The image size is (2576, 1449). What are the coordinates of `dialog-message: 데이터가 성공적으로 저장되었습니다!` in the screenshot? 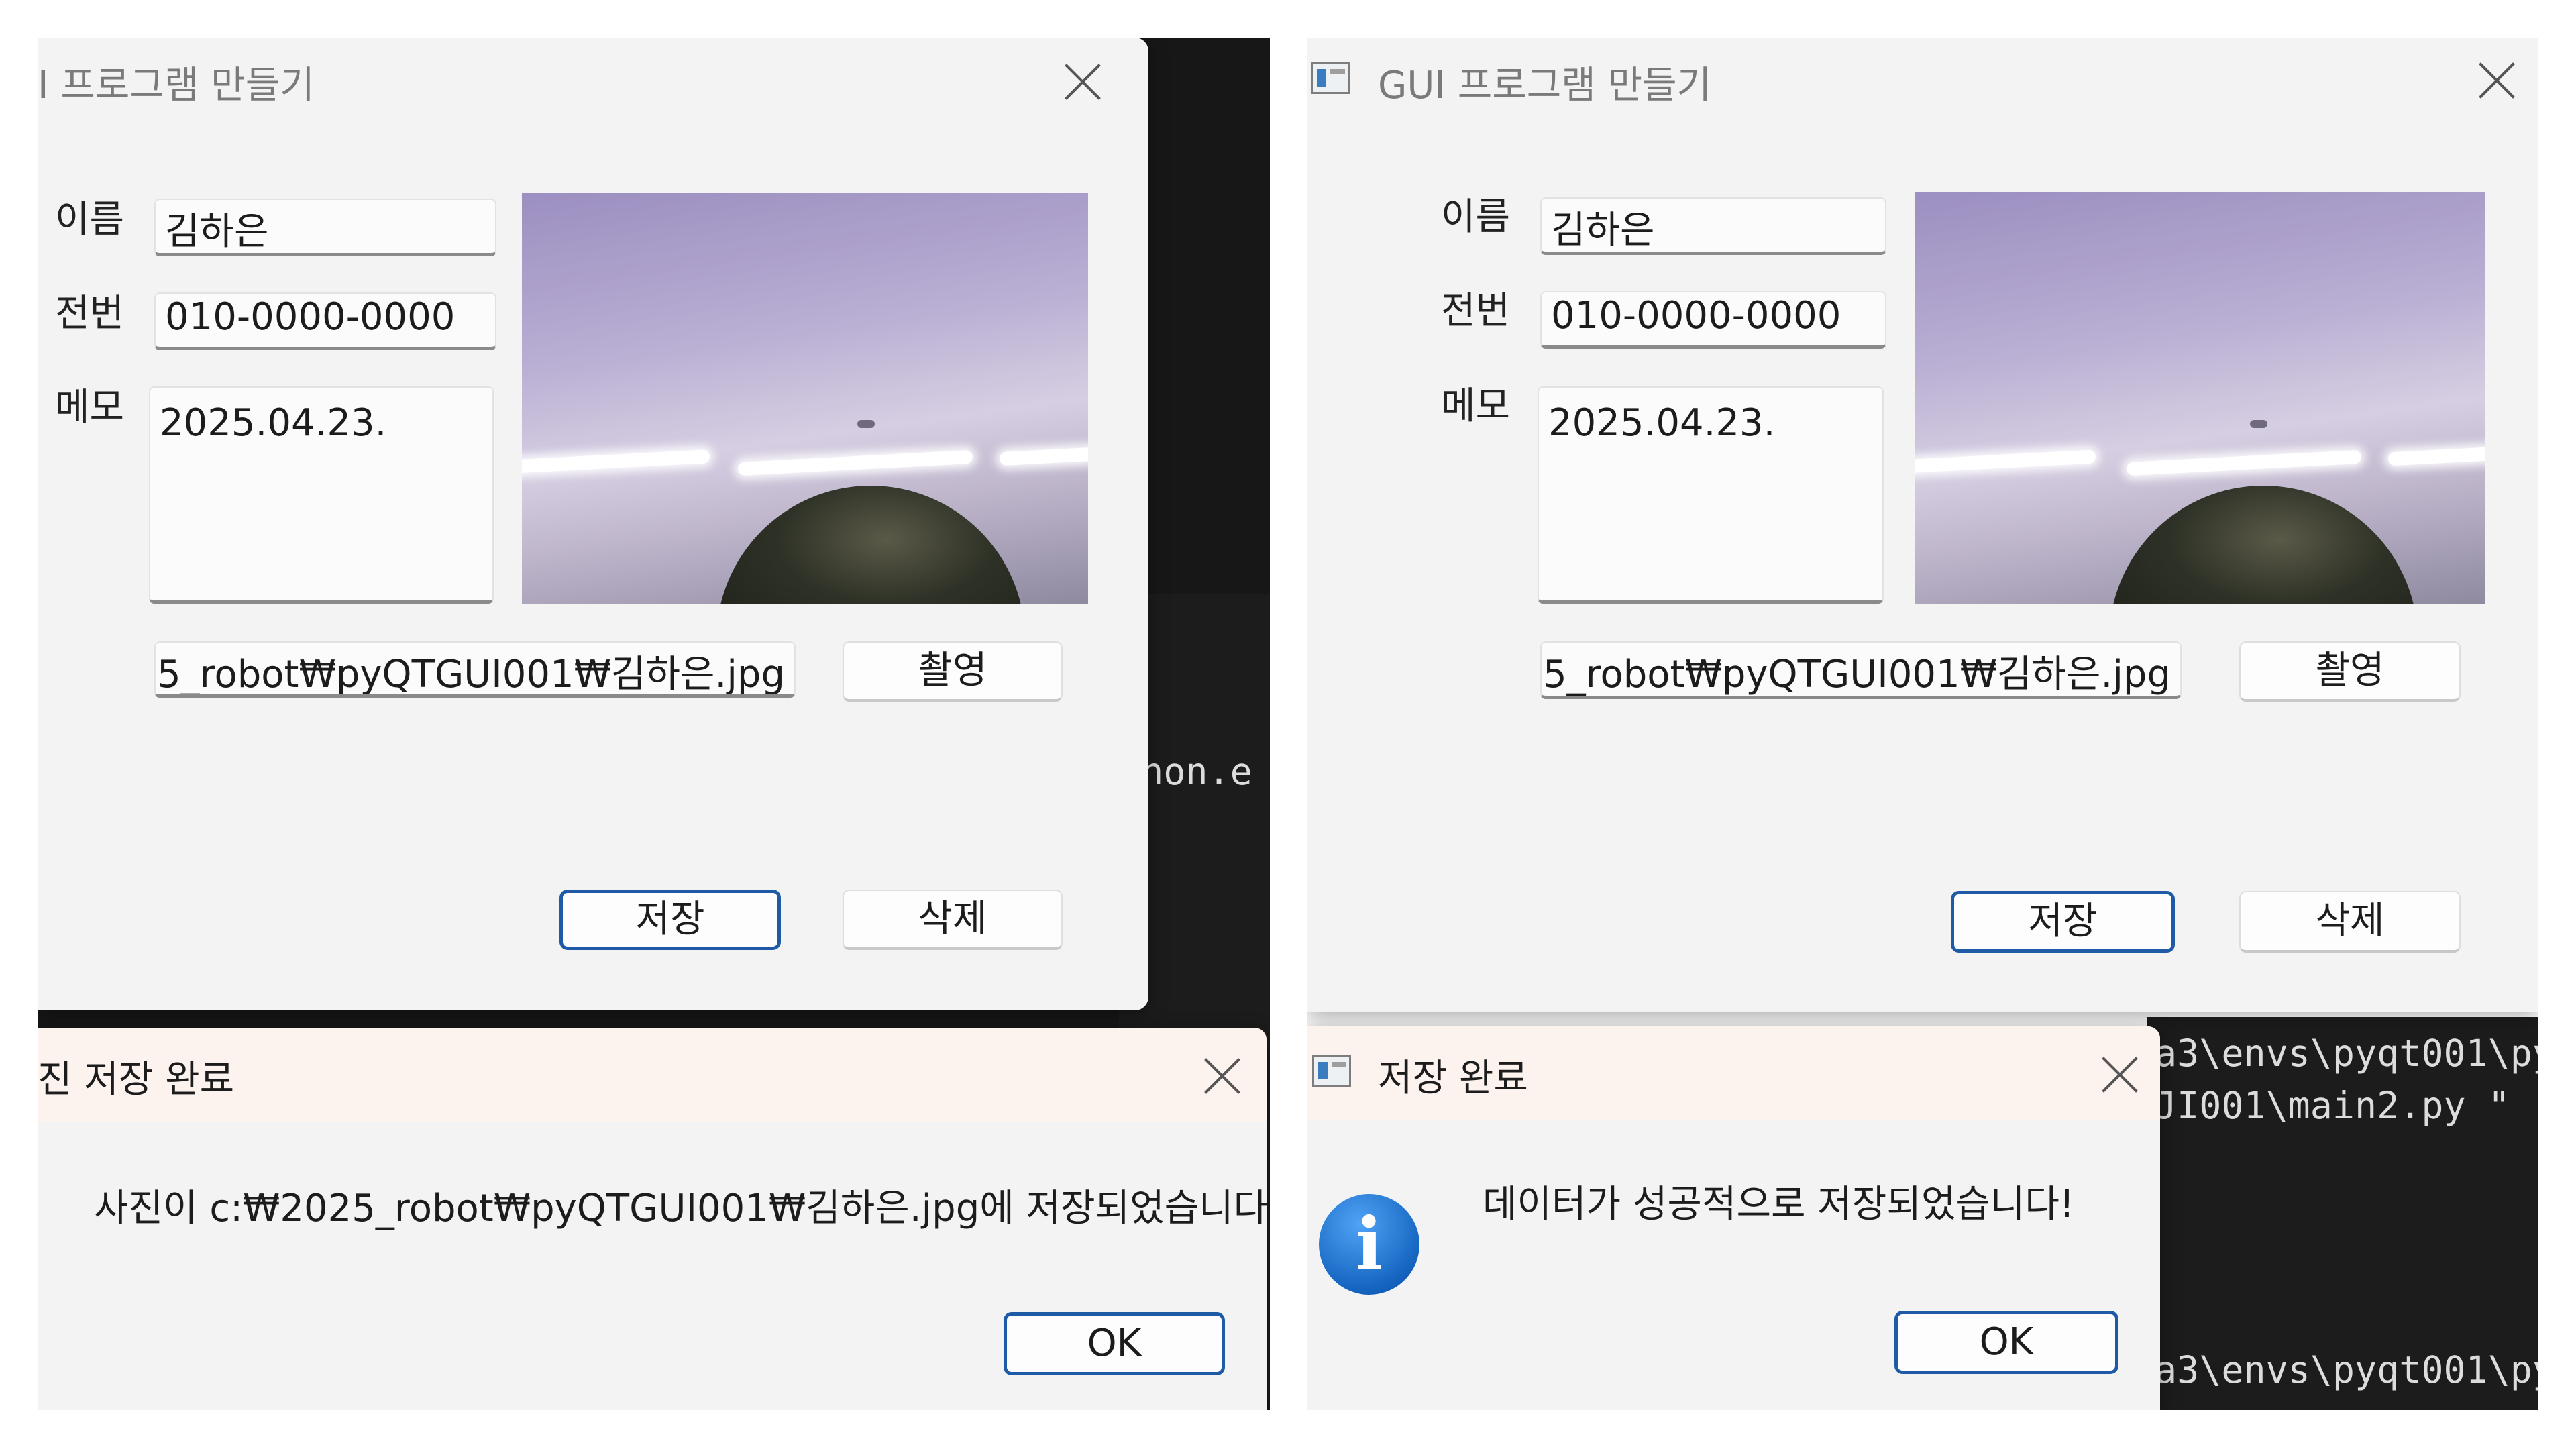 It's located at (1779, 1204).